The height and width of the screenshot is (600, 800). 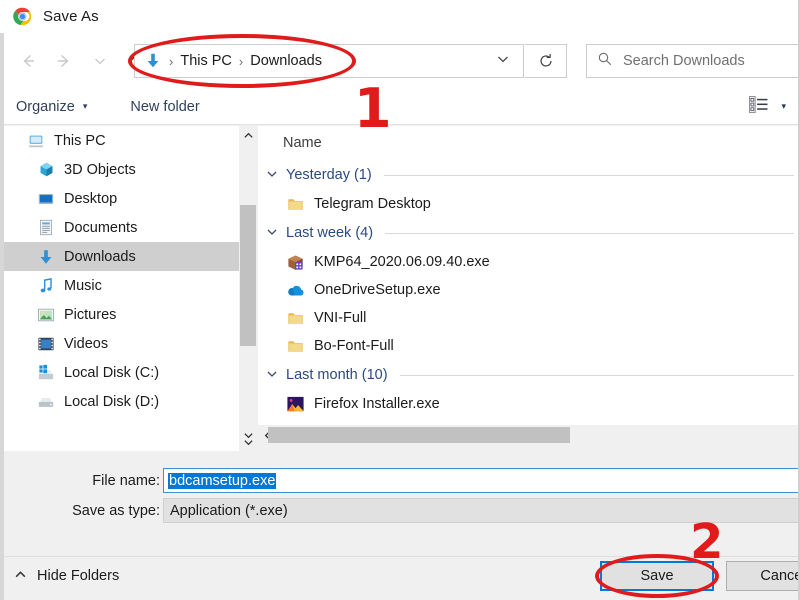 I want to click on back-button, so click(x=28, y=61).